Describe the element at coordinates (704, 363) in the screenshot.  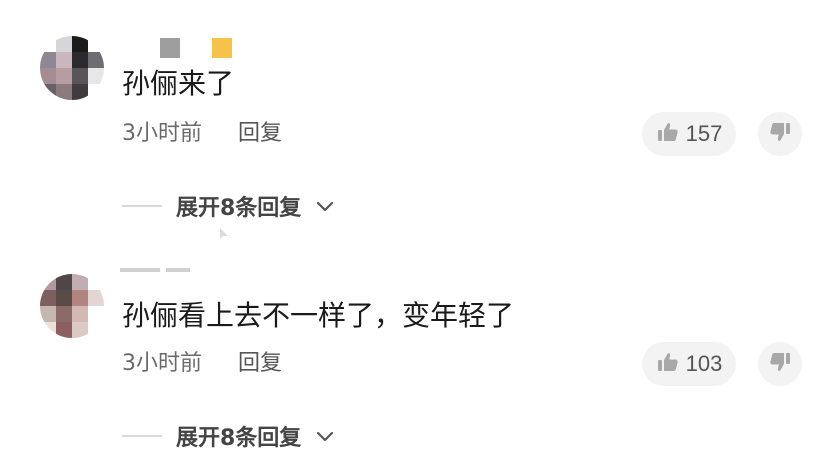
I see `like-count: 103` at that location.